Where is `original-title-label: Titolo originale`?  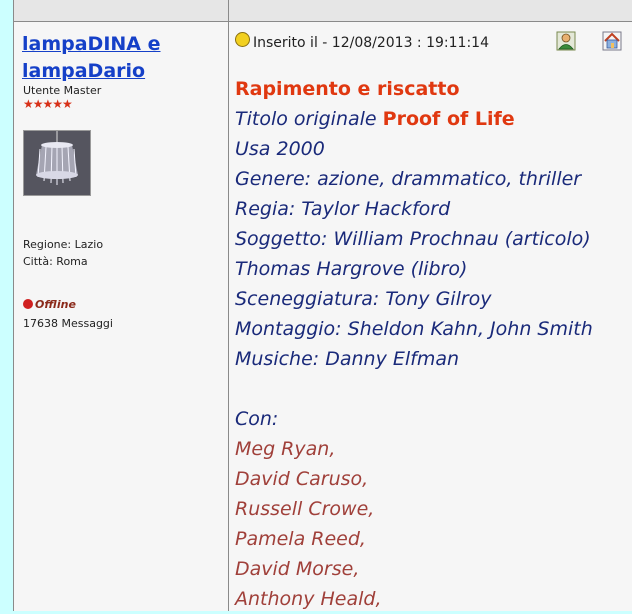 original-title-label: Titolo originale is located at coordinates (306, 119).